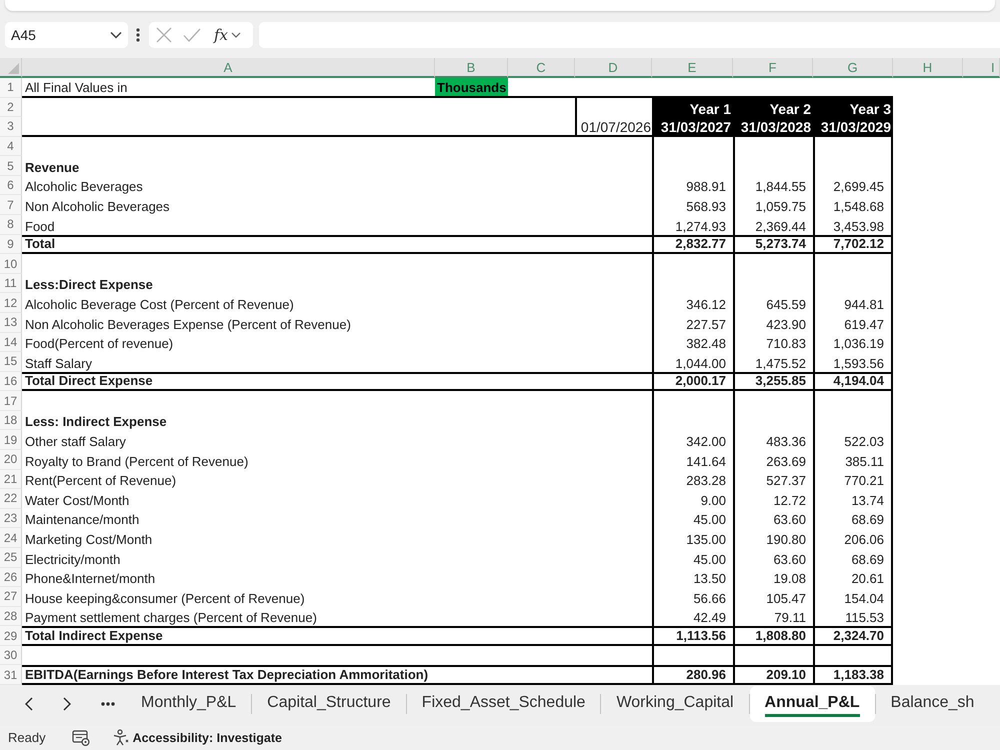 The image size is (1000, 750). I want to click on row-header: 23, so click(11, 518).